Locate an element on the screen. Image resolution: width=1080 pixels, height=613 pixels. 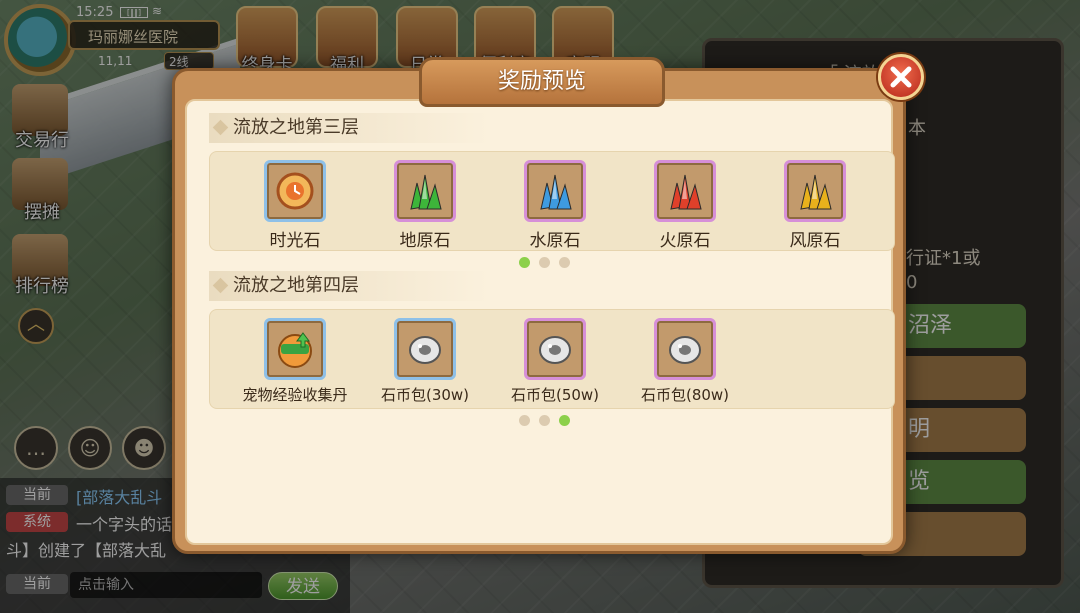
reward-item-name: 水原石 is located at coordinates (555, 241).